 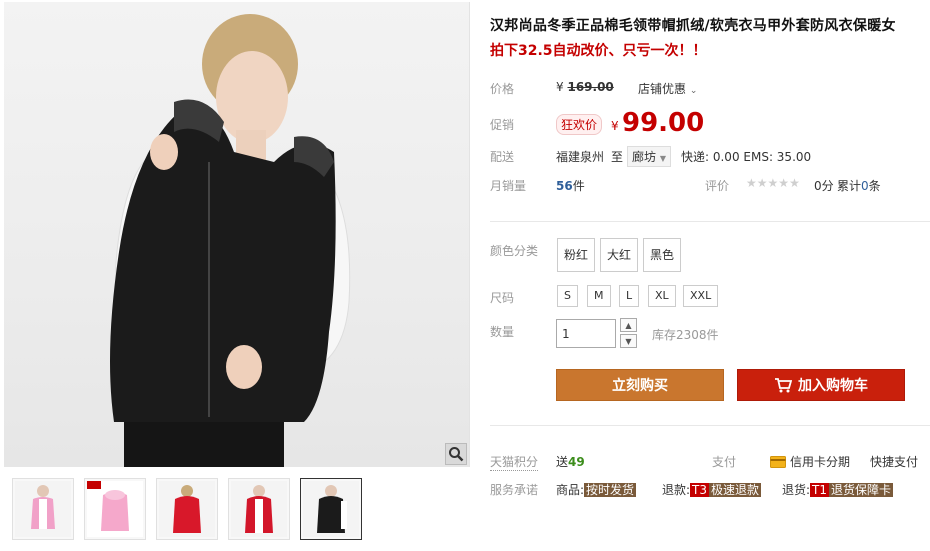 I want to click on promotion-label: 促销, so click(x=502, y=125).